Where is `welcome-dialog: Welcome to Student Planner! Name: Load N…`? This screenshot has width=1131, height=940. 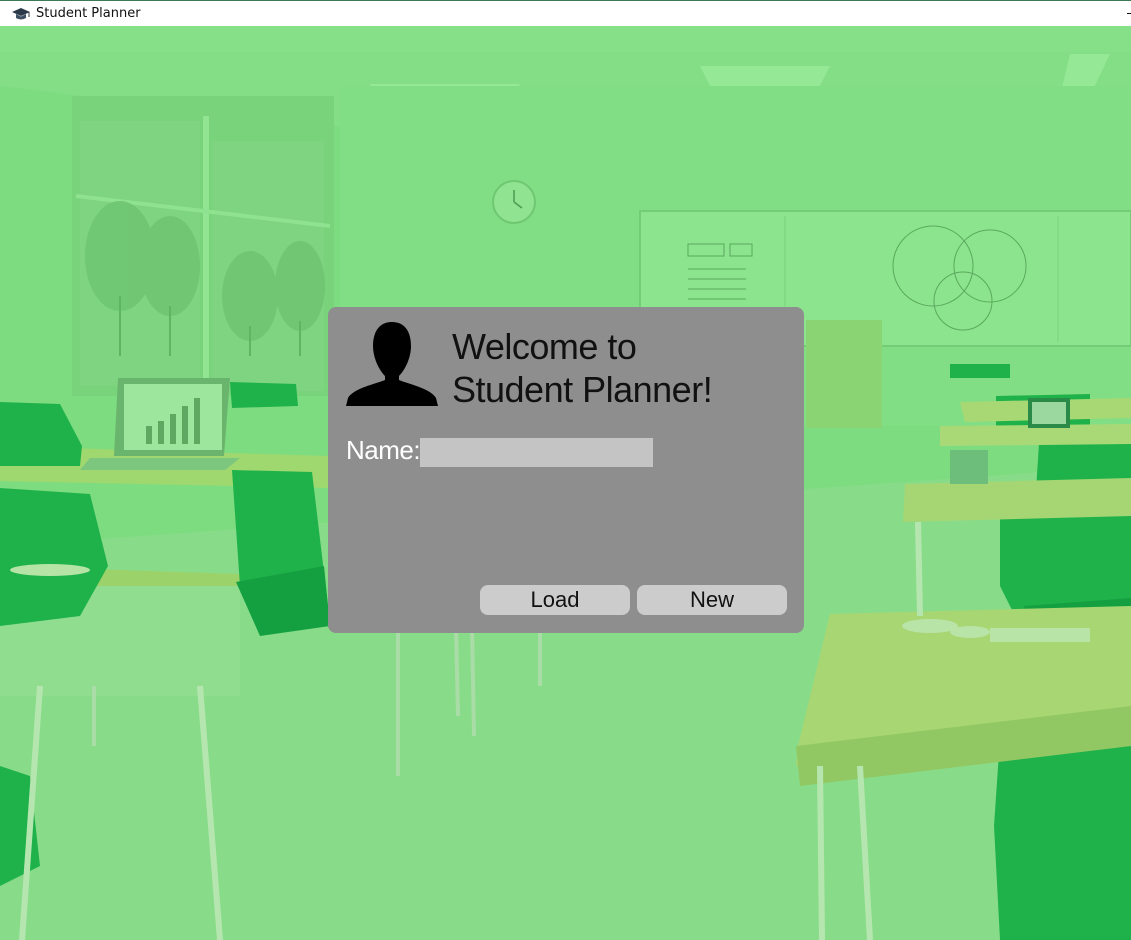
welcome-dialog: Welcome to Student Planner! Name: Load N… is located at coordinates (566, 470).